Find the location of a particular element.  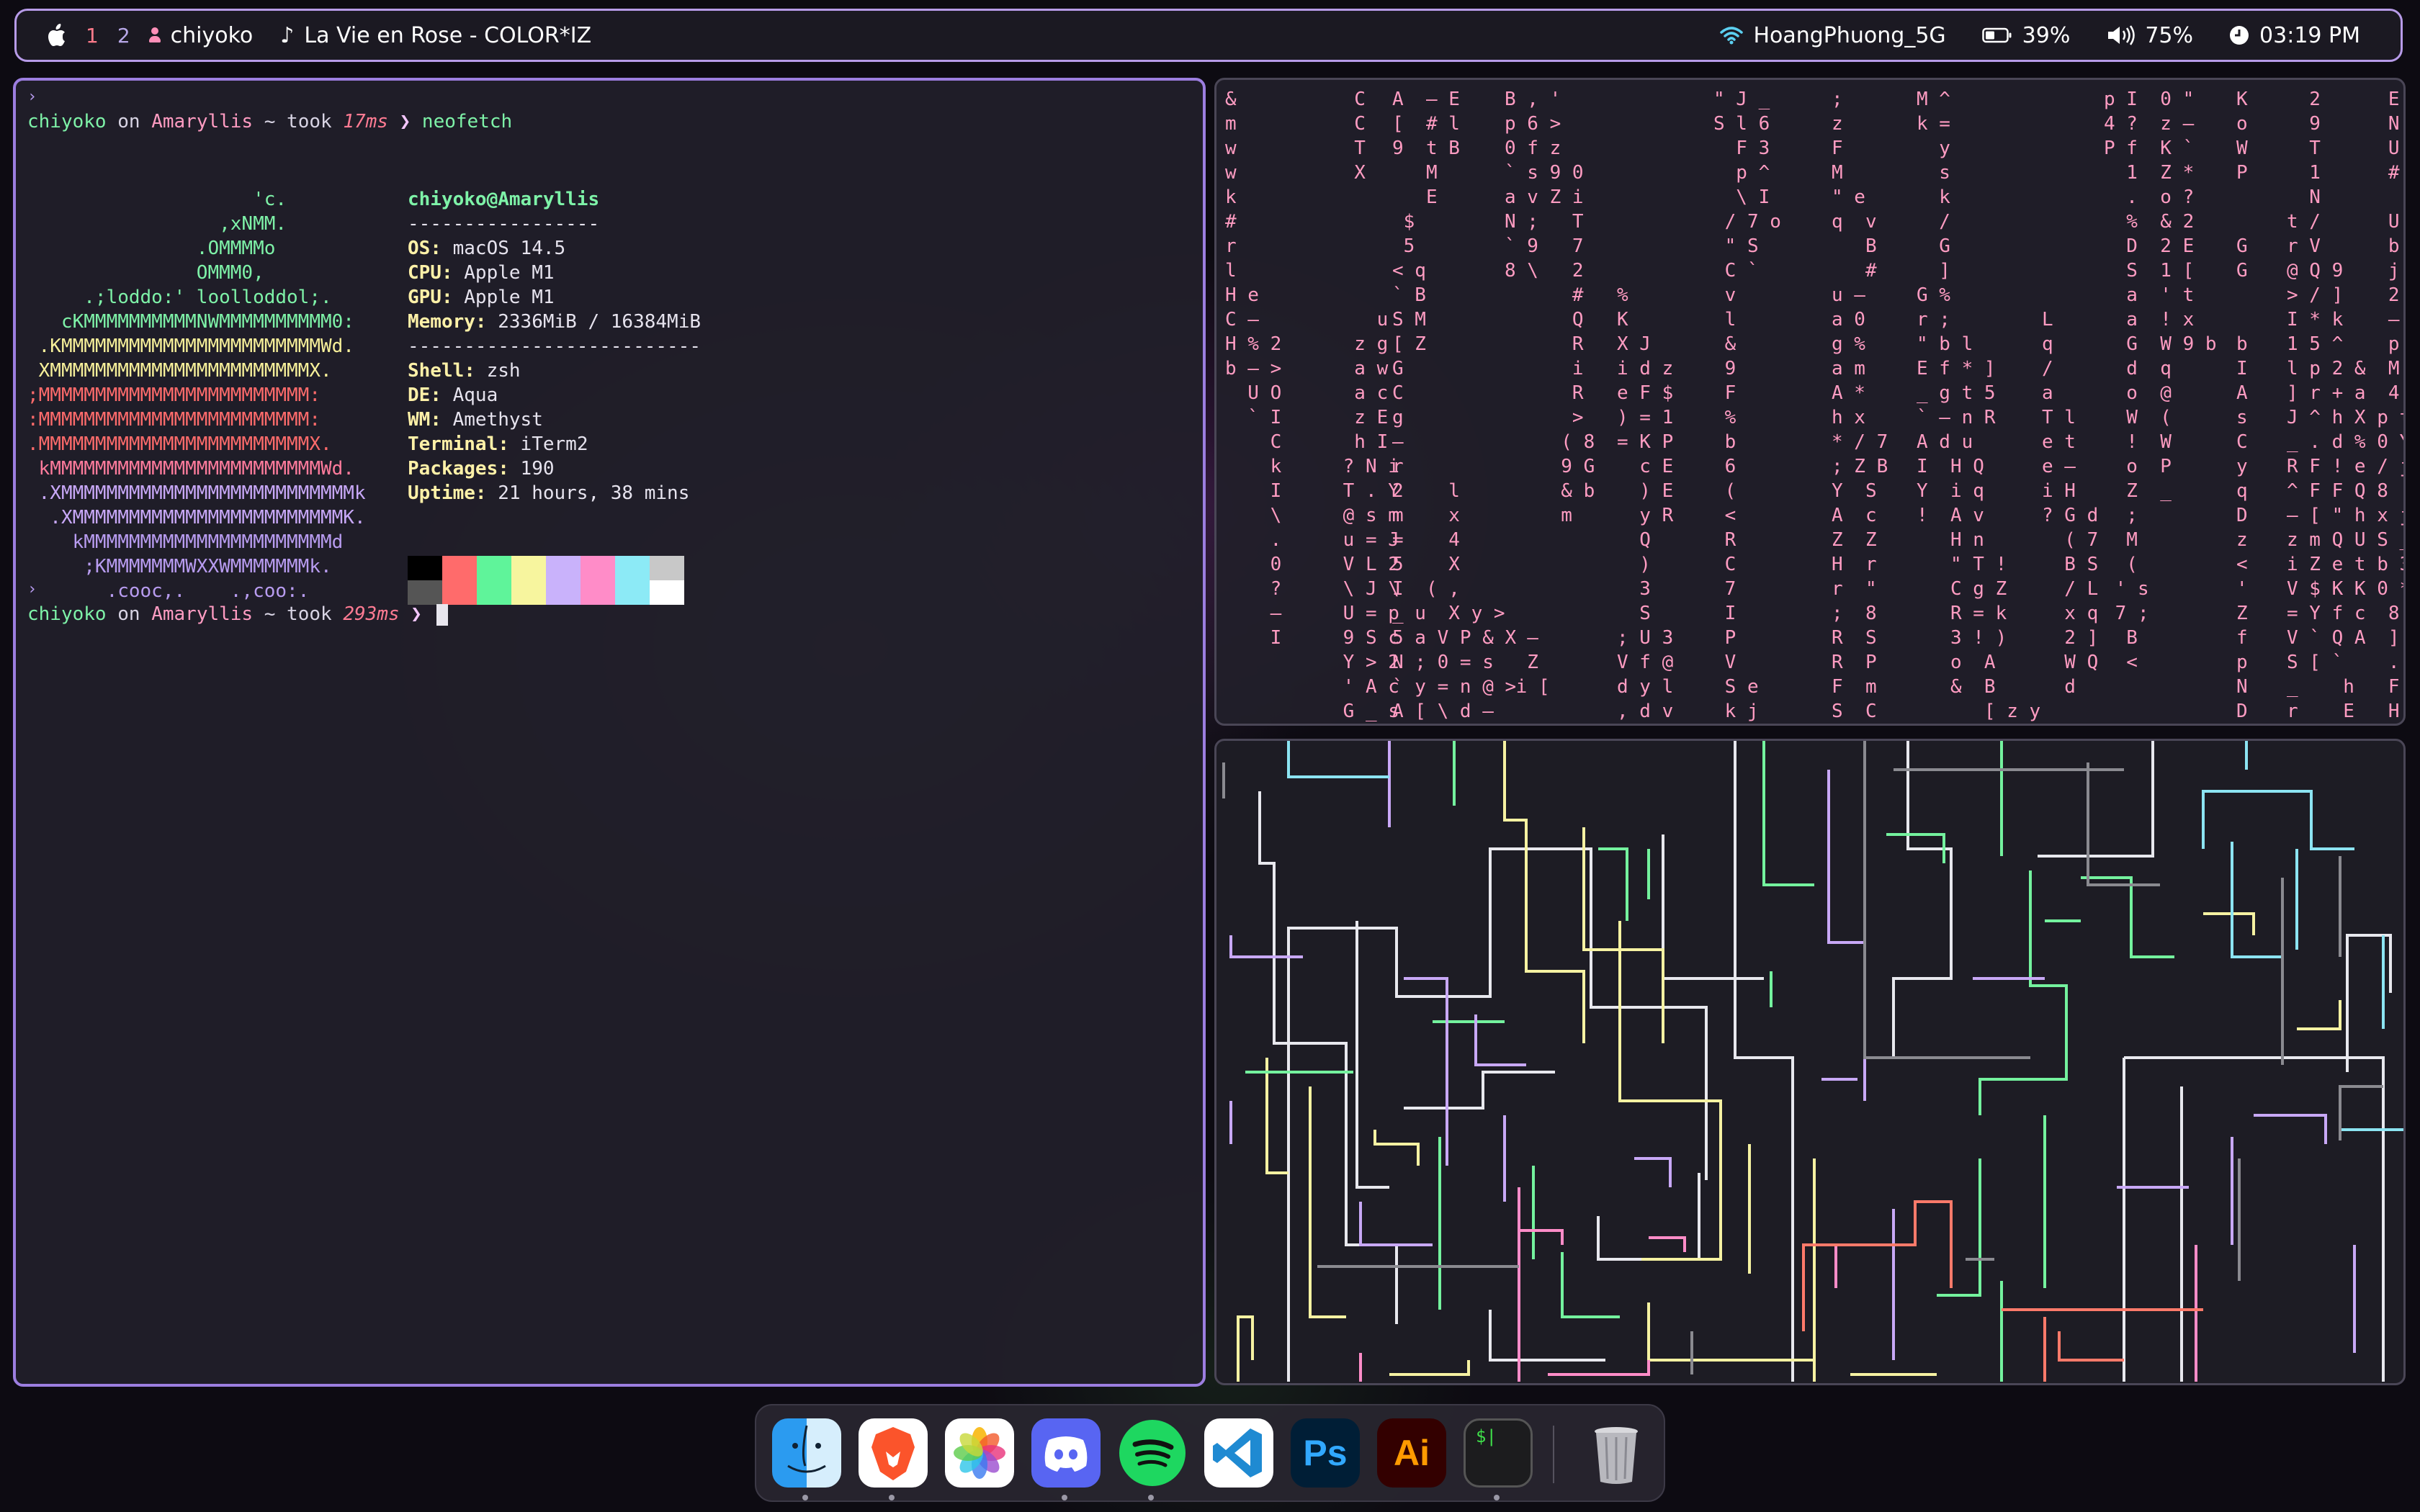

ascii-art-line: .cooc,. .,coo:. is located at coordinates (168, 591).